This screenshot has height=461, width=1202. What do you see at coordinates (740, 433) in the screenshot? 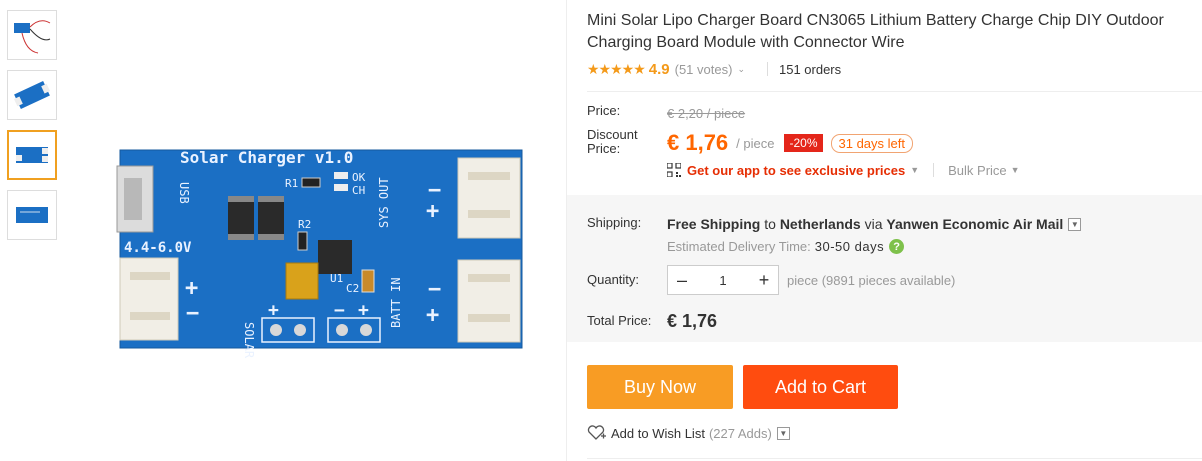
I see `wishlist-count: (227 Adds)` at bounding box center [740, 433].